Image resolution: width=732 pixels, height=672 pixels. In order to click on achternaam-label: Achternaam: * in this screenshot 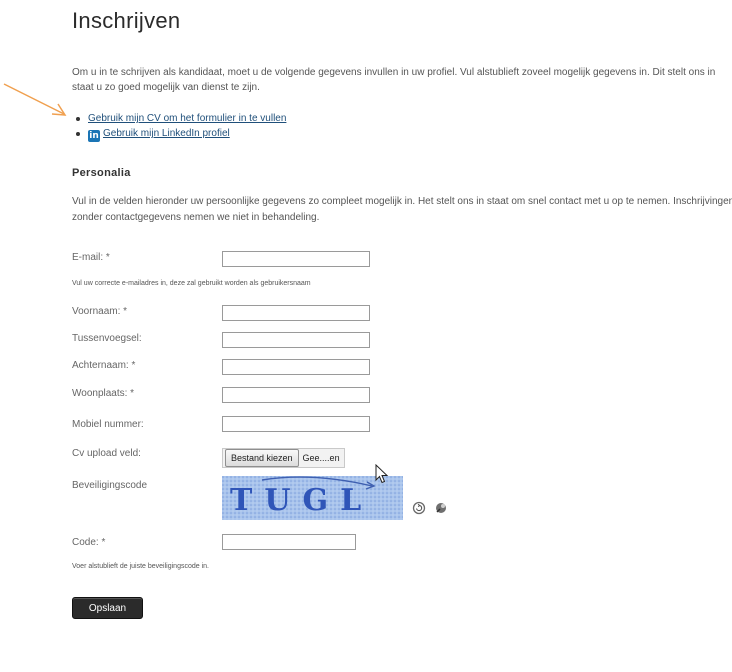, I will do `click(104, 365)`.